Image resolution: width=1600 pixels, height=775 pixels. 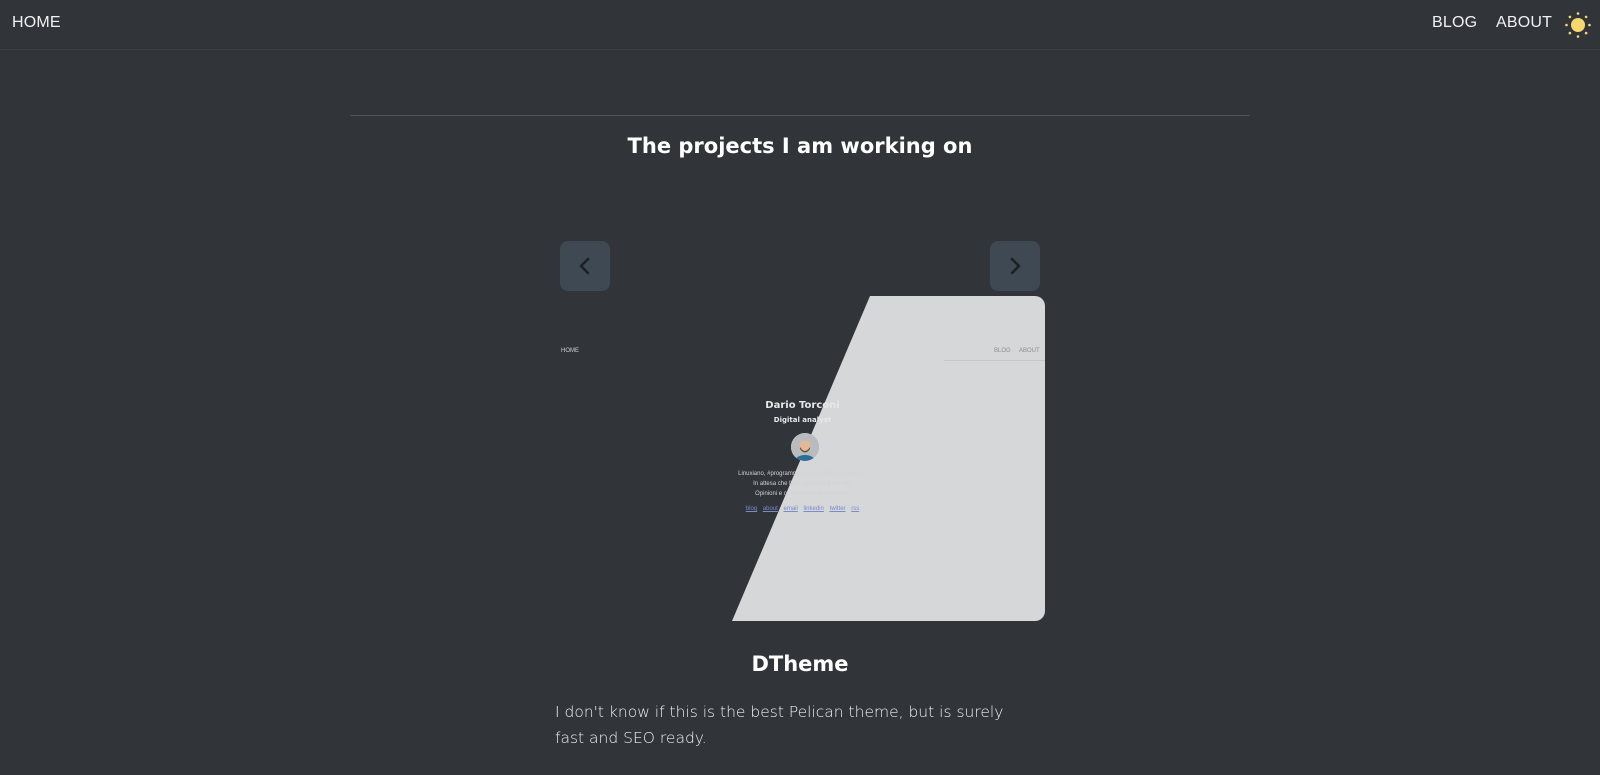 I want to click on nav-blog-link: BLOG, so click(x=1454, y=23).